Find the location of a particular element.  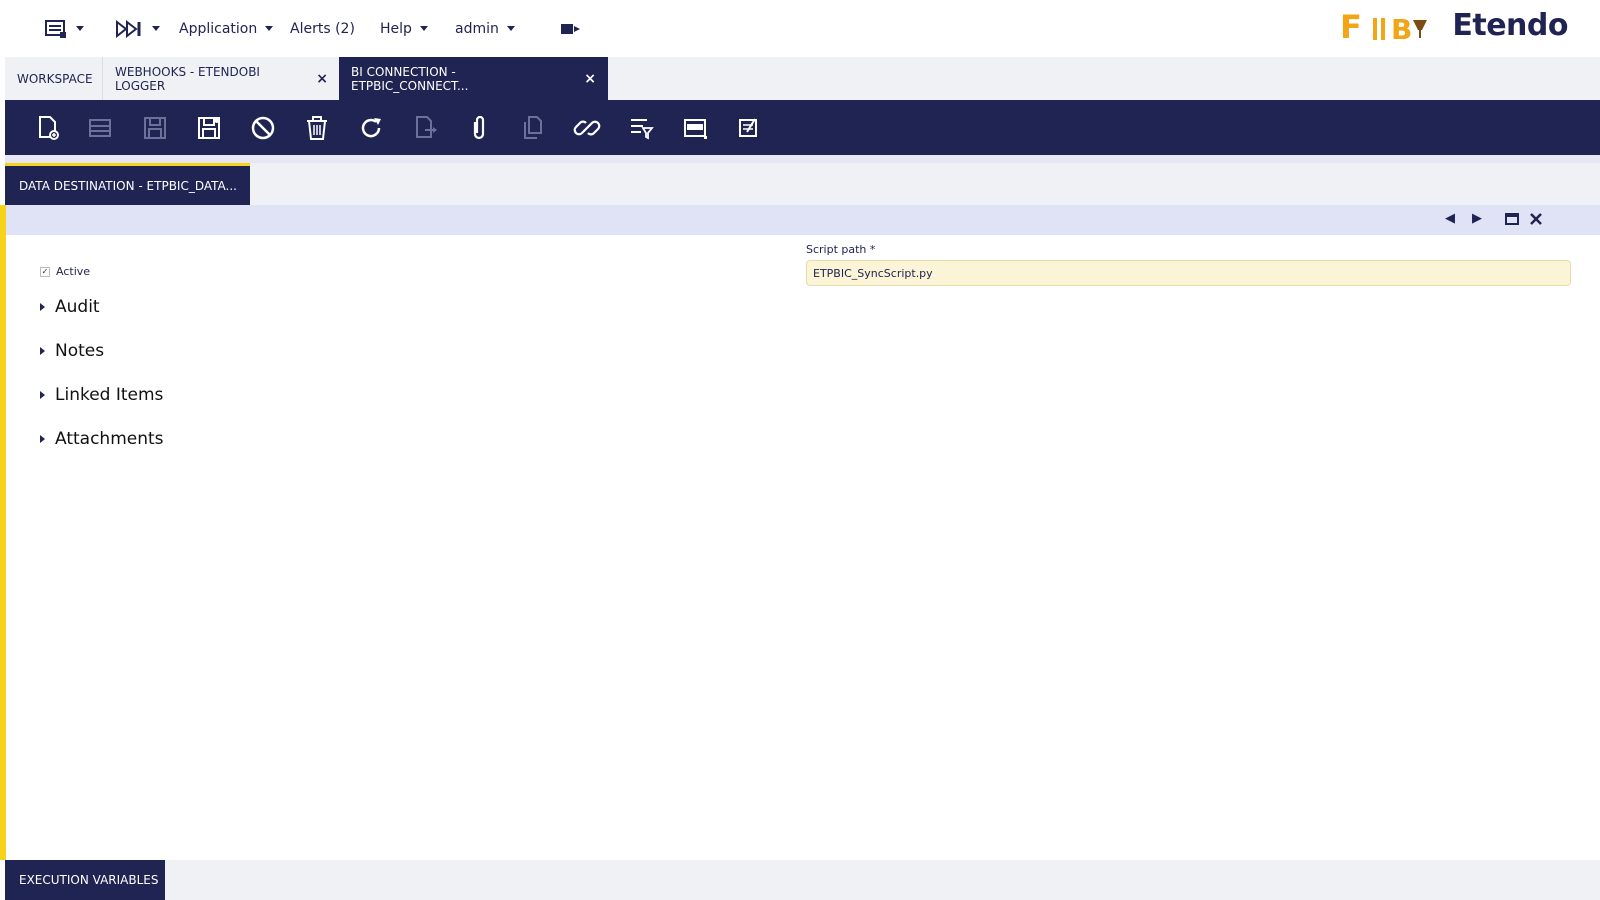

new-row-icon is located at coordinates (100, 128).